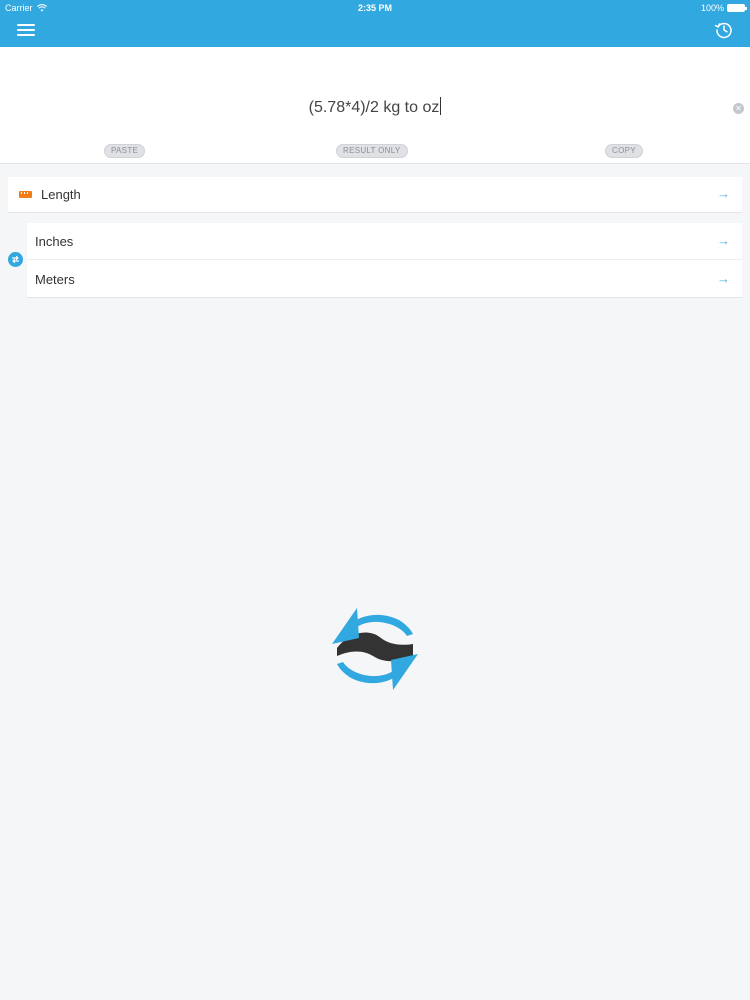  Describe the element at coordinates (372, 151) in the screenshot. I see `result-only-button: RESULT ONLY` at that location.